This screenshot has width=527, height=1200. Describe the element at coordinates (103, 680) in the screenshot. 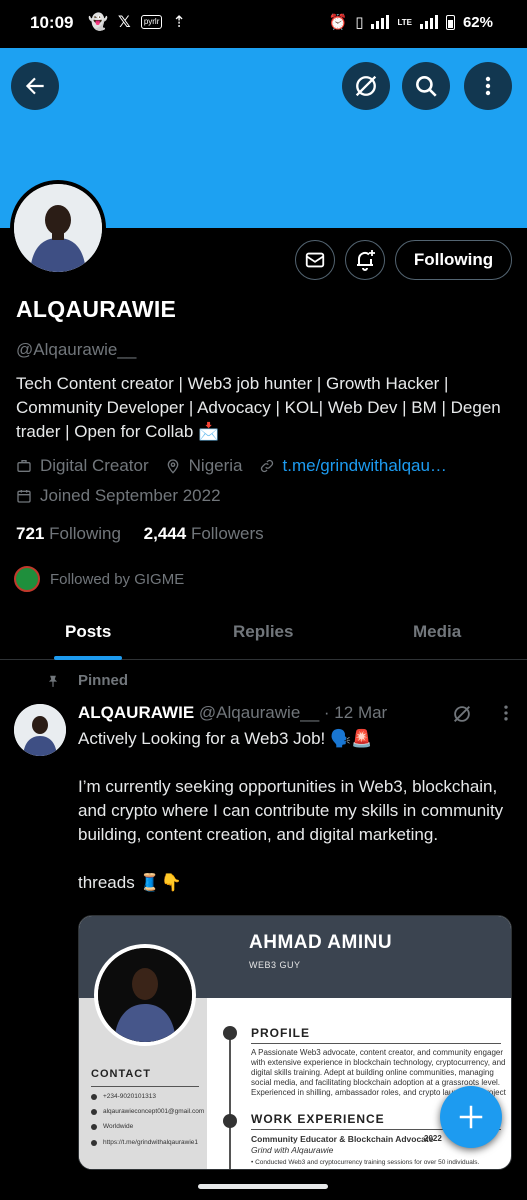

I see `pinned-label: Pinned` at that location.